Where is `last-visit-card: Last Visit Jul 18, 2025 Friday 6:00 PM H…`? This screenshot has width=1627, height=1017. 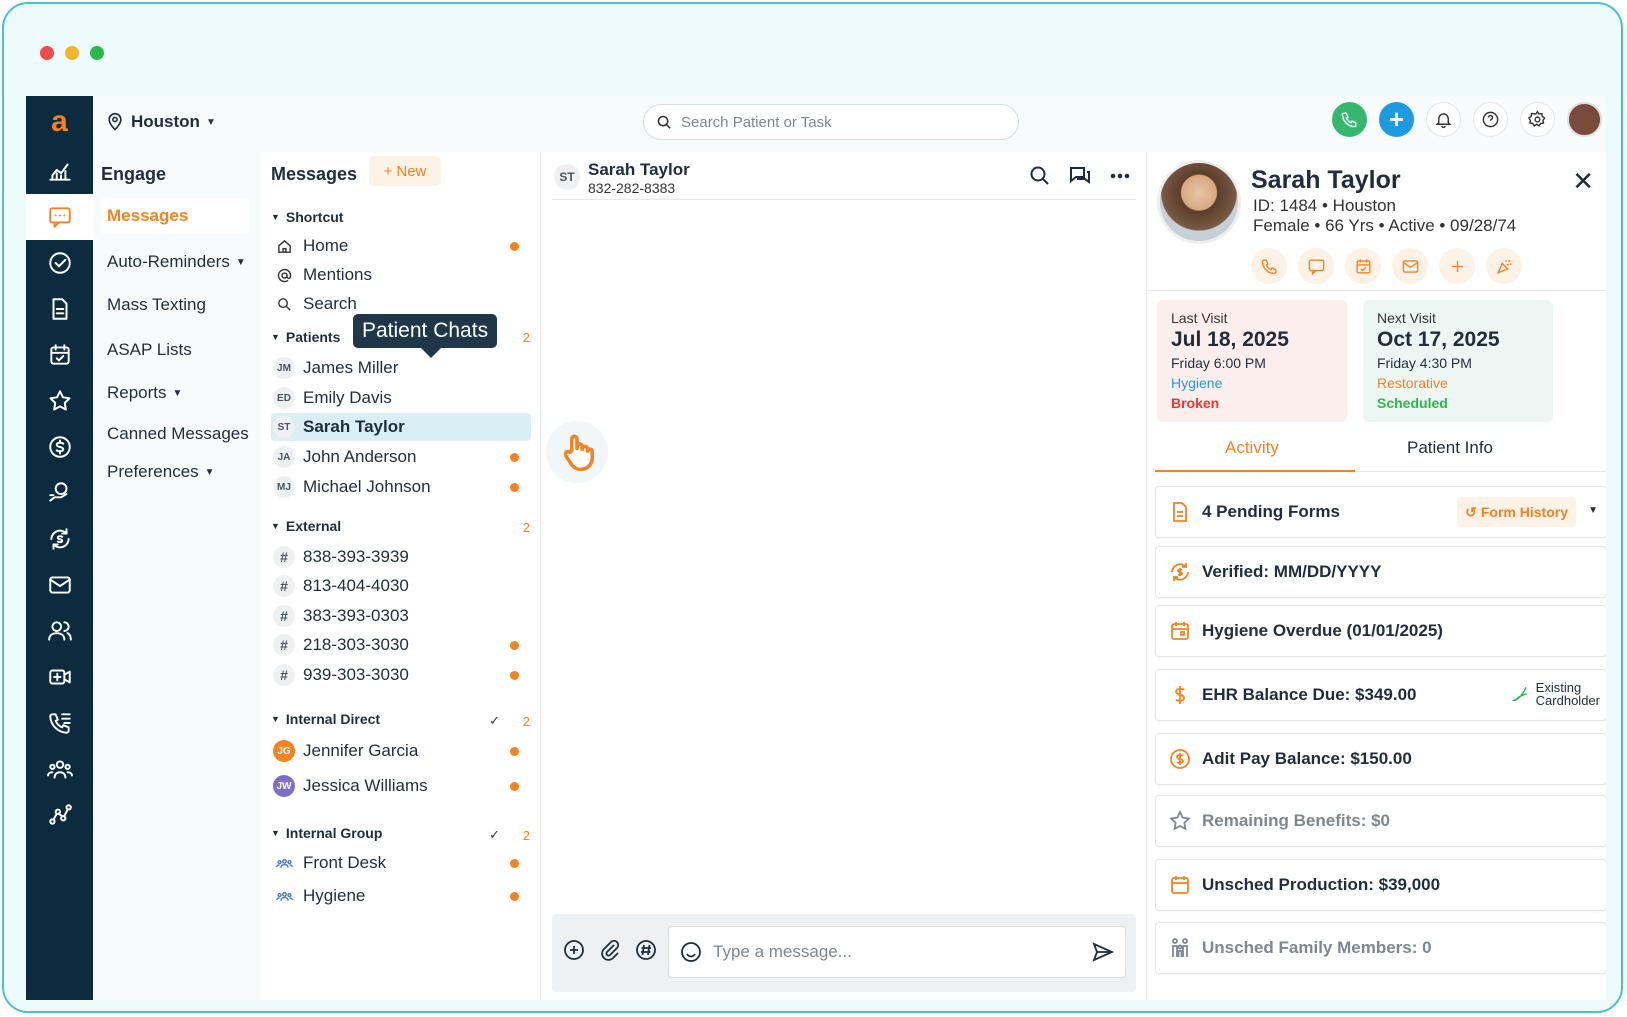
last-visit-card: Last Visit Jul 18, 2025 Friday 6:00 PM H… is located at coordinates (1252, 361).